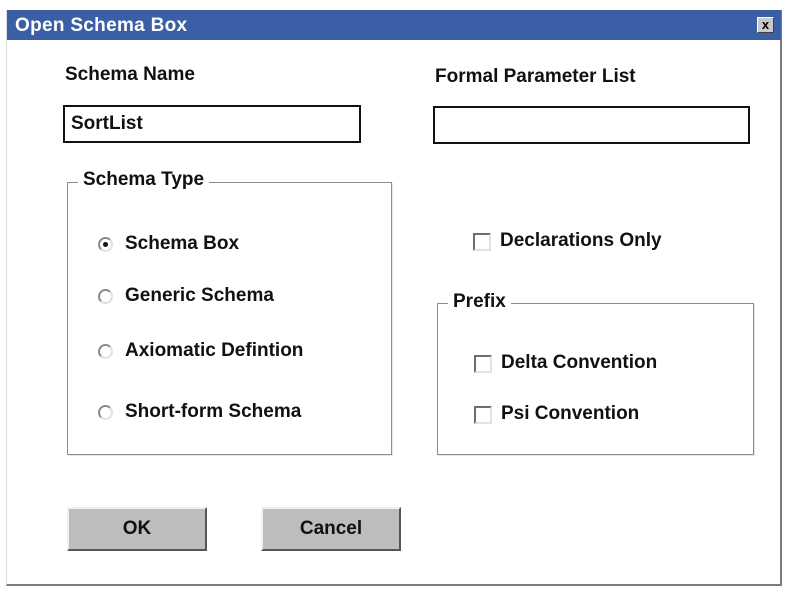 The height and width of the screenshot is (589, 787). Describe the element at coordinates (182, 243) in the screenshot. I see `radio-schema-box-label: Schema Box` at that location.